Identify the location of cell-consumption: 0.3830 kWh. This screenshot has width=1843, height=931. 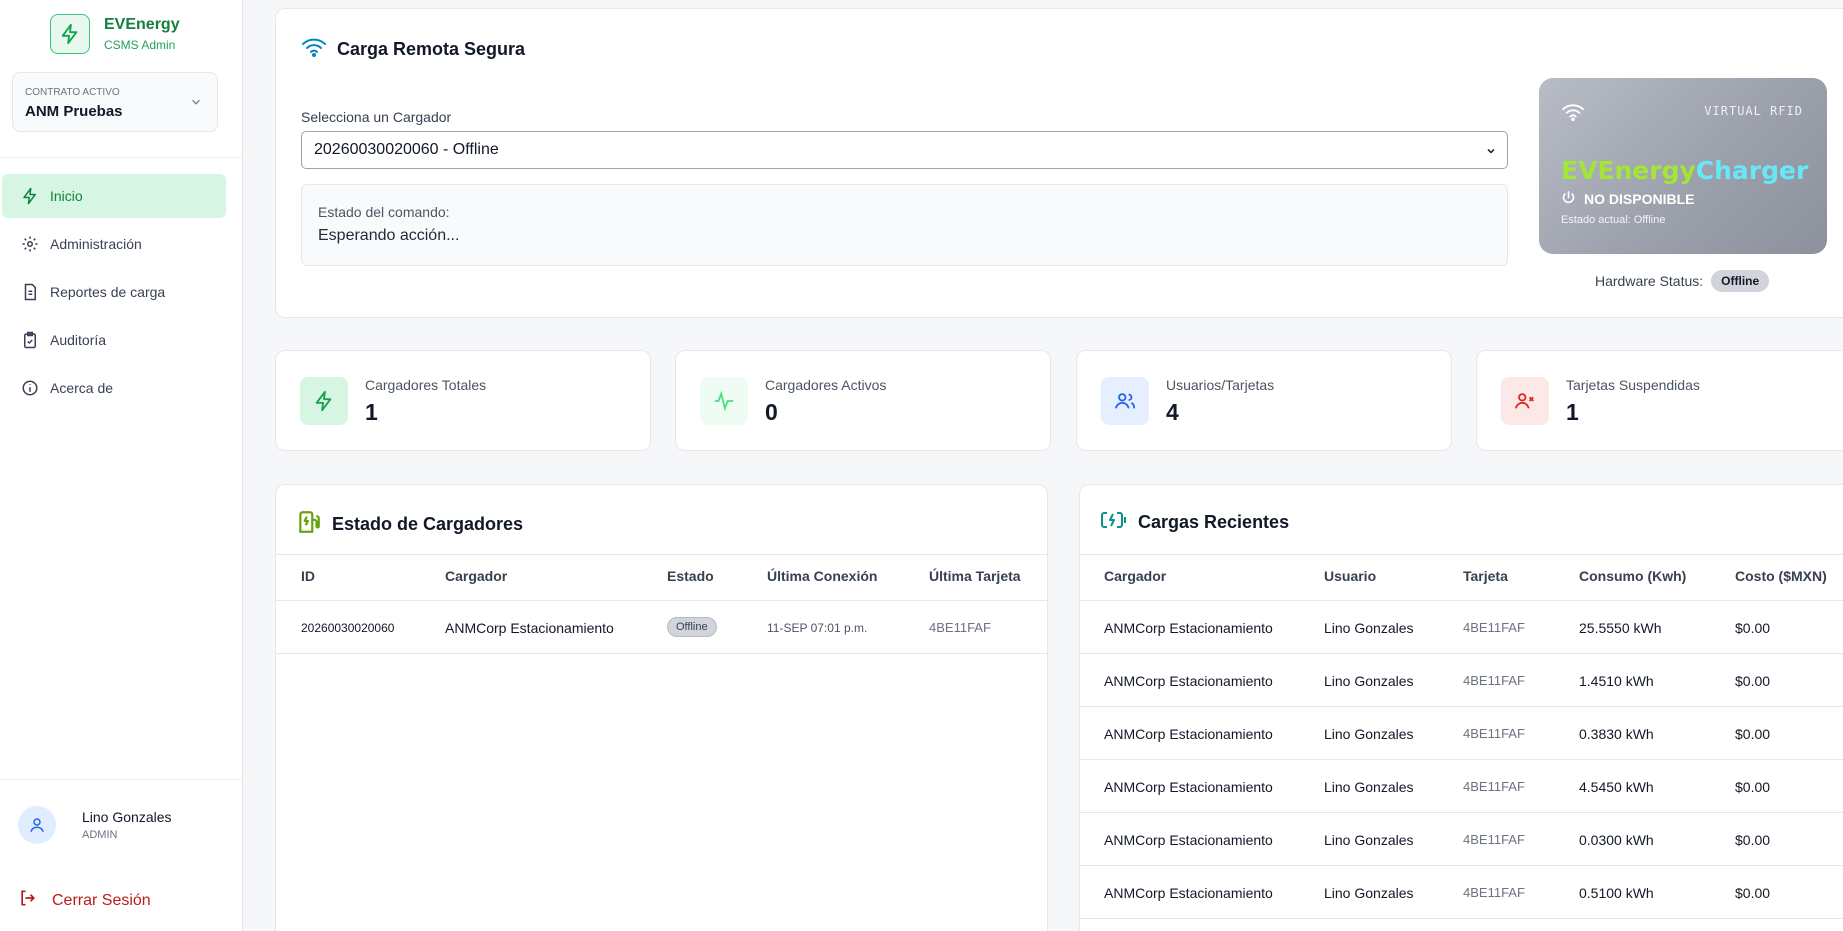
(1616, 734).